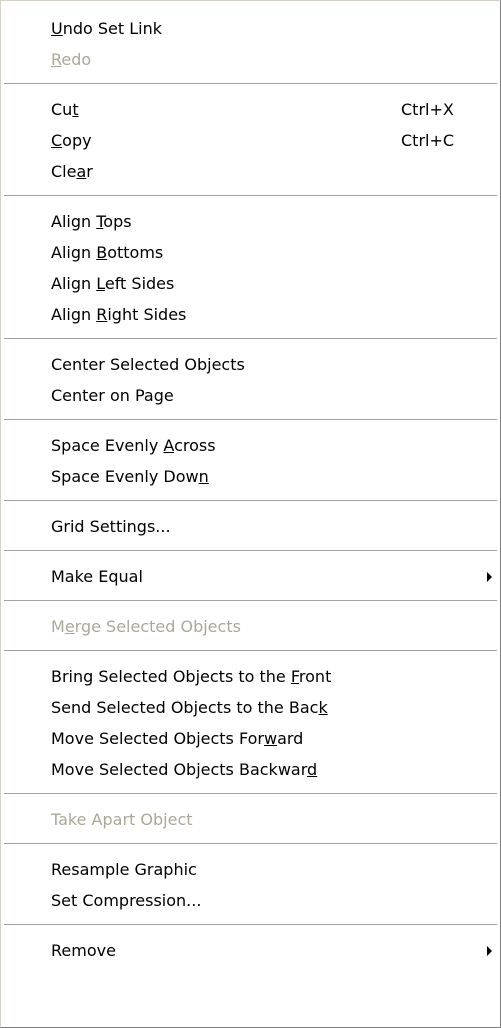 Image resolution: width=501 pixels, height=1028 pixels. Describe the element at coordinates (312, 769) in the screenshot. I see `access-key: d` at that location.